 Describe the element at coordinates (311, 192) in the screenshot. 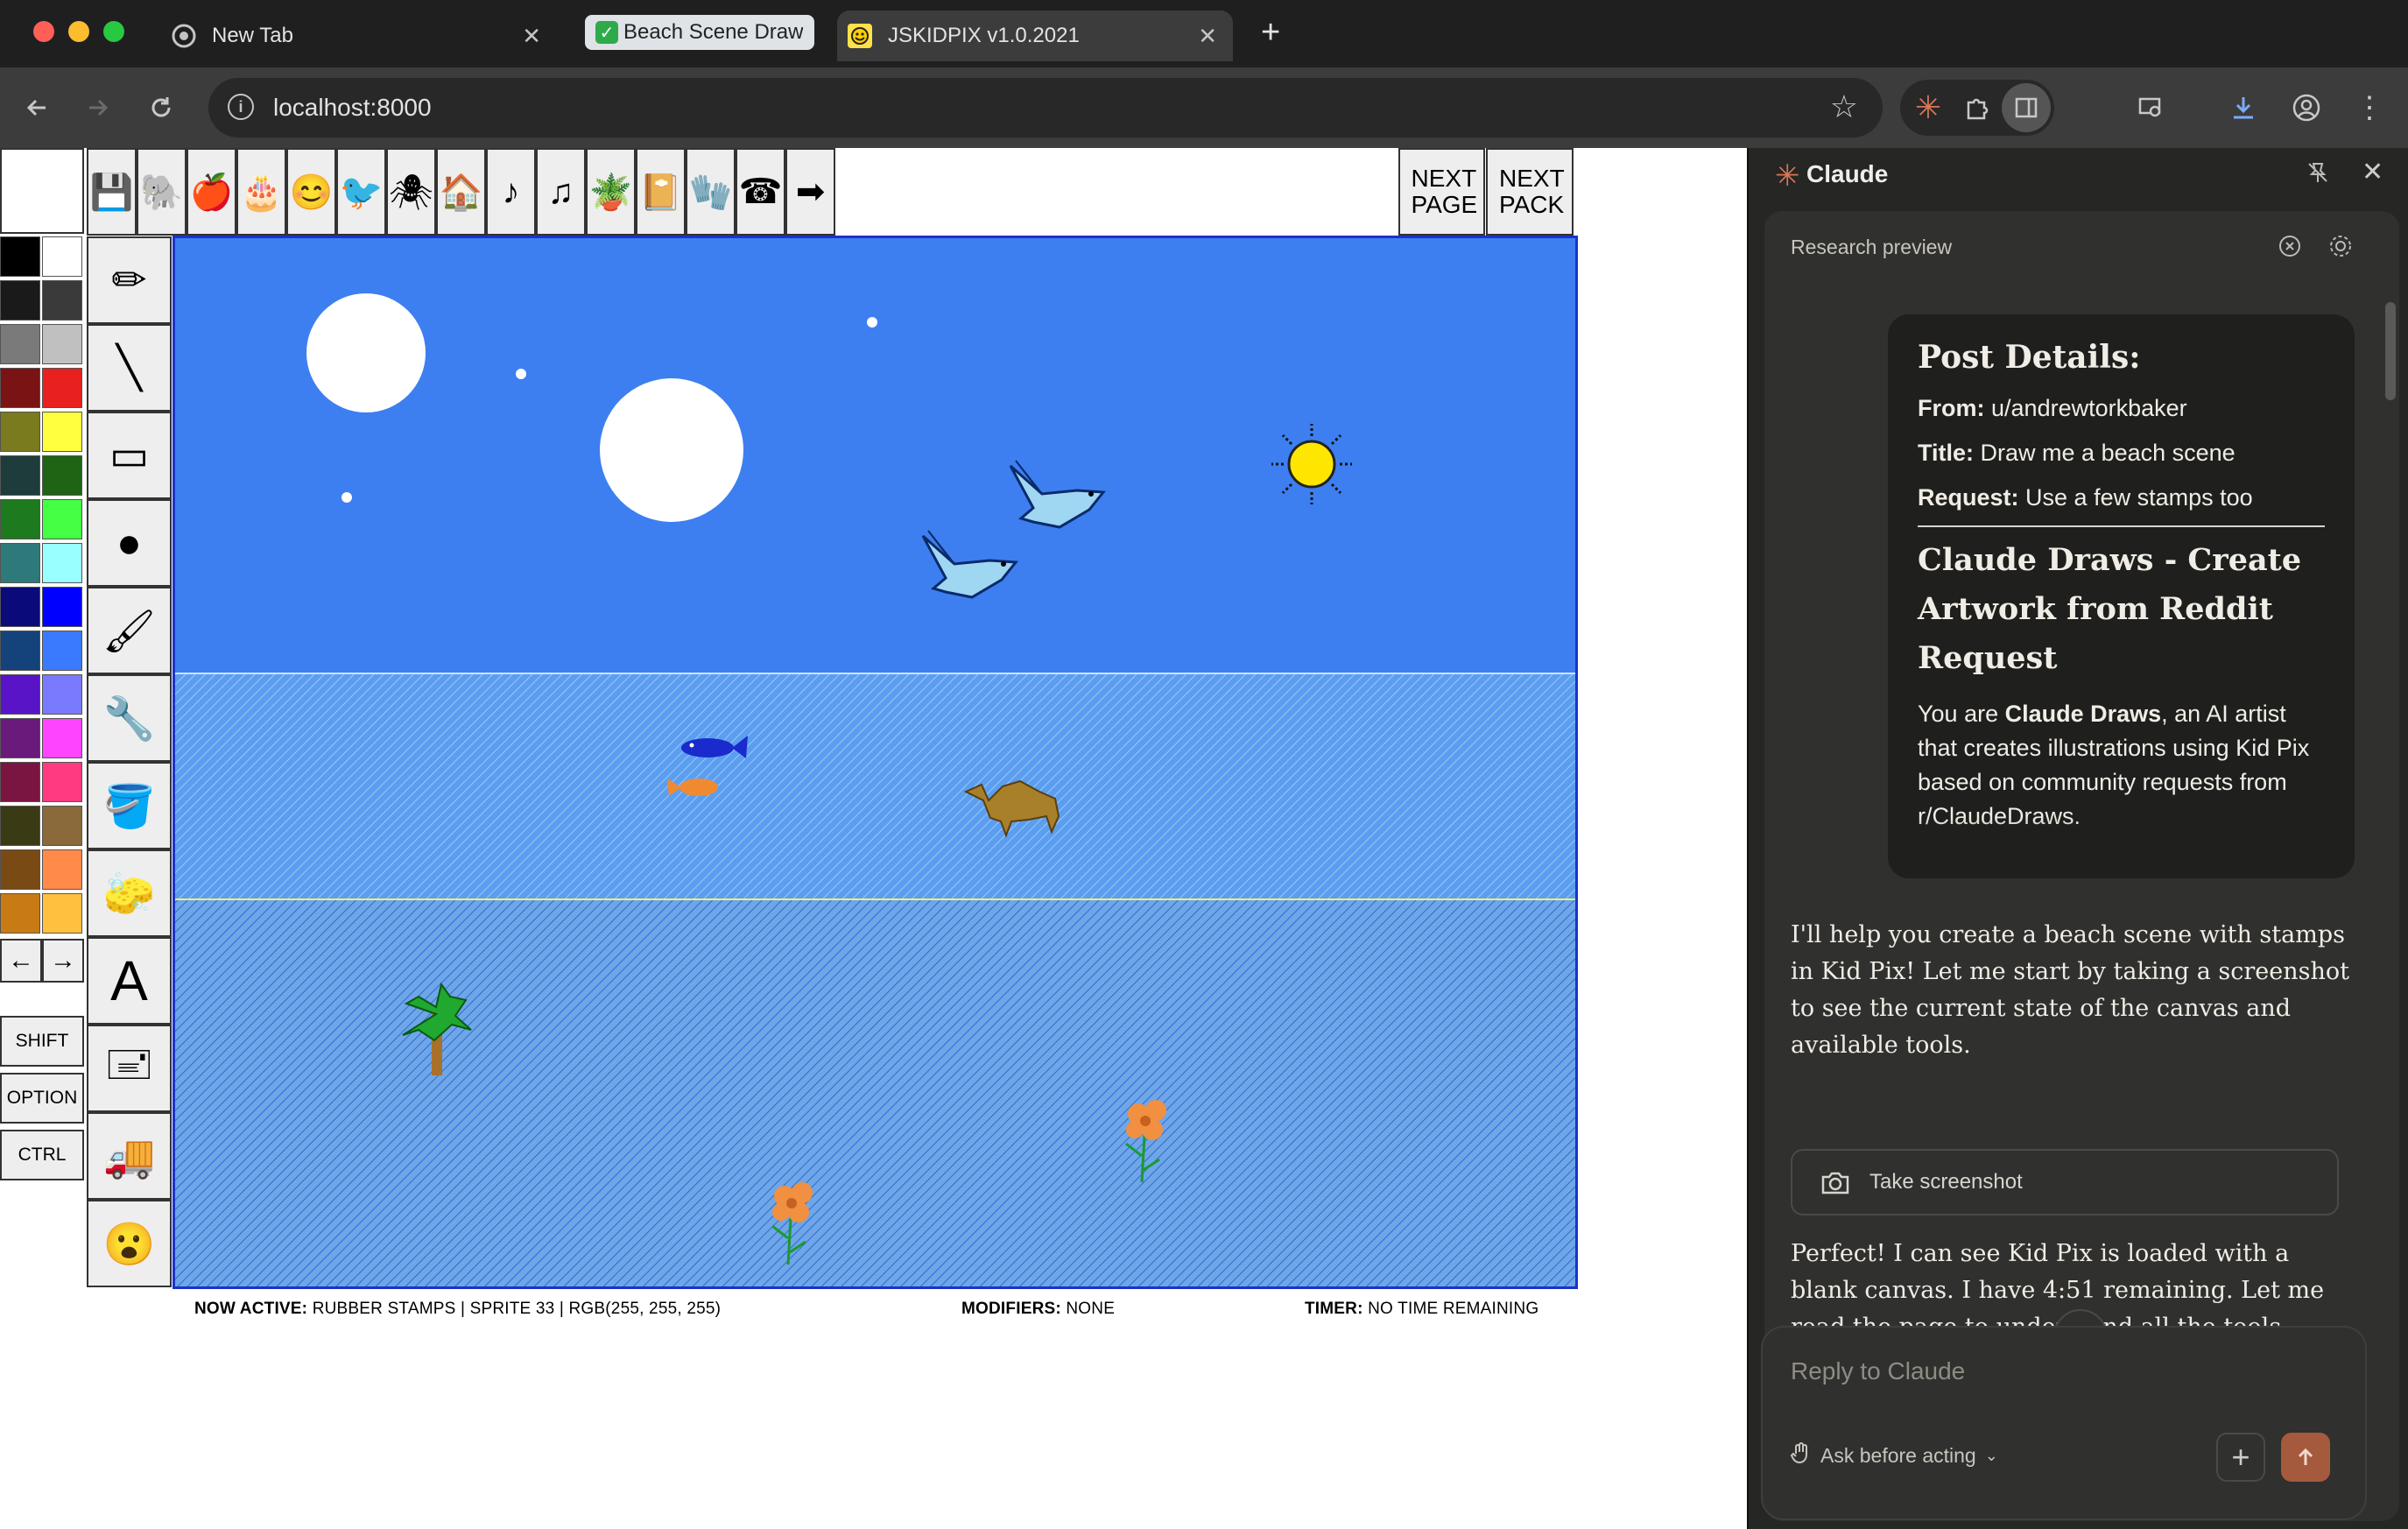

I see `smiley-icon: 😊` at that location.